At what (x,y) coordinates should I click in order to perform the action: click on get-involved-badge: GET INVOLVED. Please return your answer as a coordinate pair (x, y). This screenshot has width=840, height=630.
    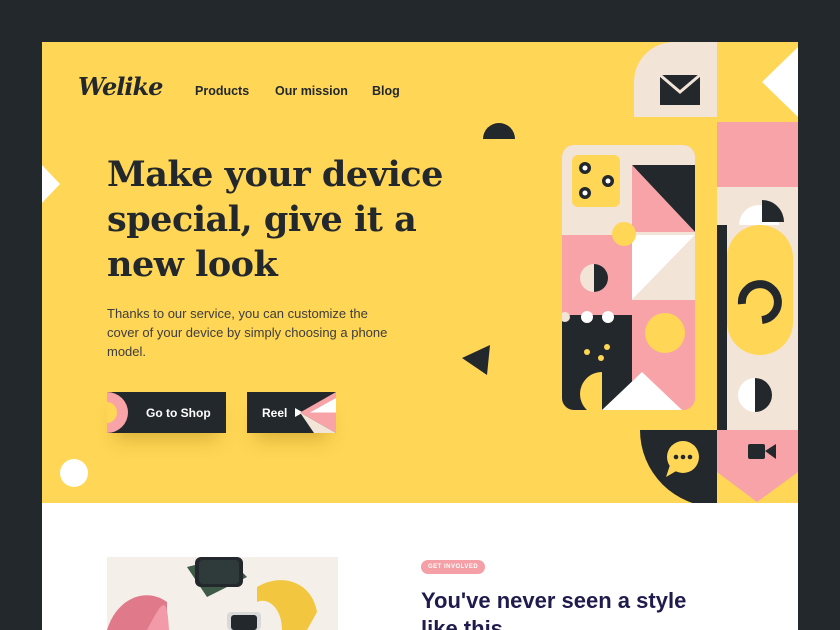
    Looking at the image, I should click on (453, 567).